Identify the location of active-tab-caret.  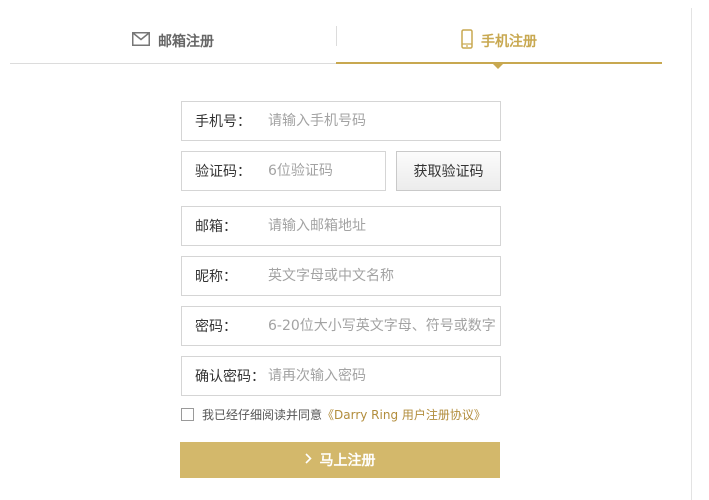
(498, 66).